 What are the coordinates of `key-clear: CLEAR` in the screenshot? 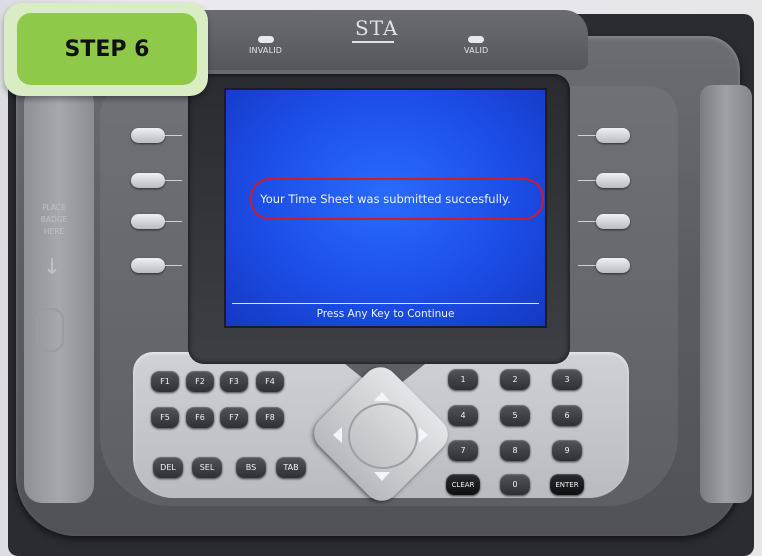 It's located at (463, 484).